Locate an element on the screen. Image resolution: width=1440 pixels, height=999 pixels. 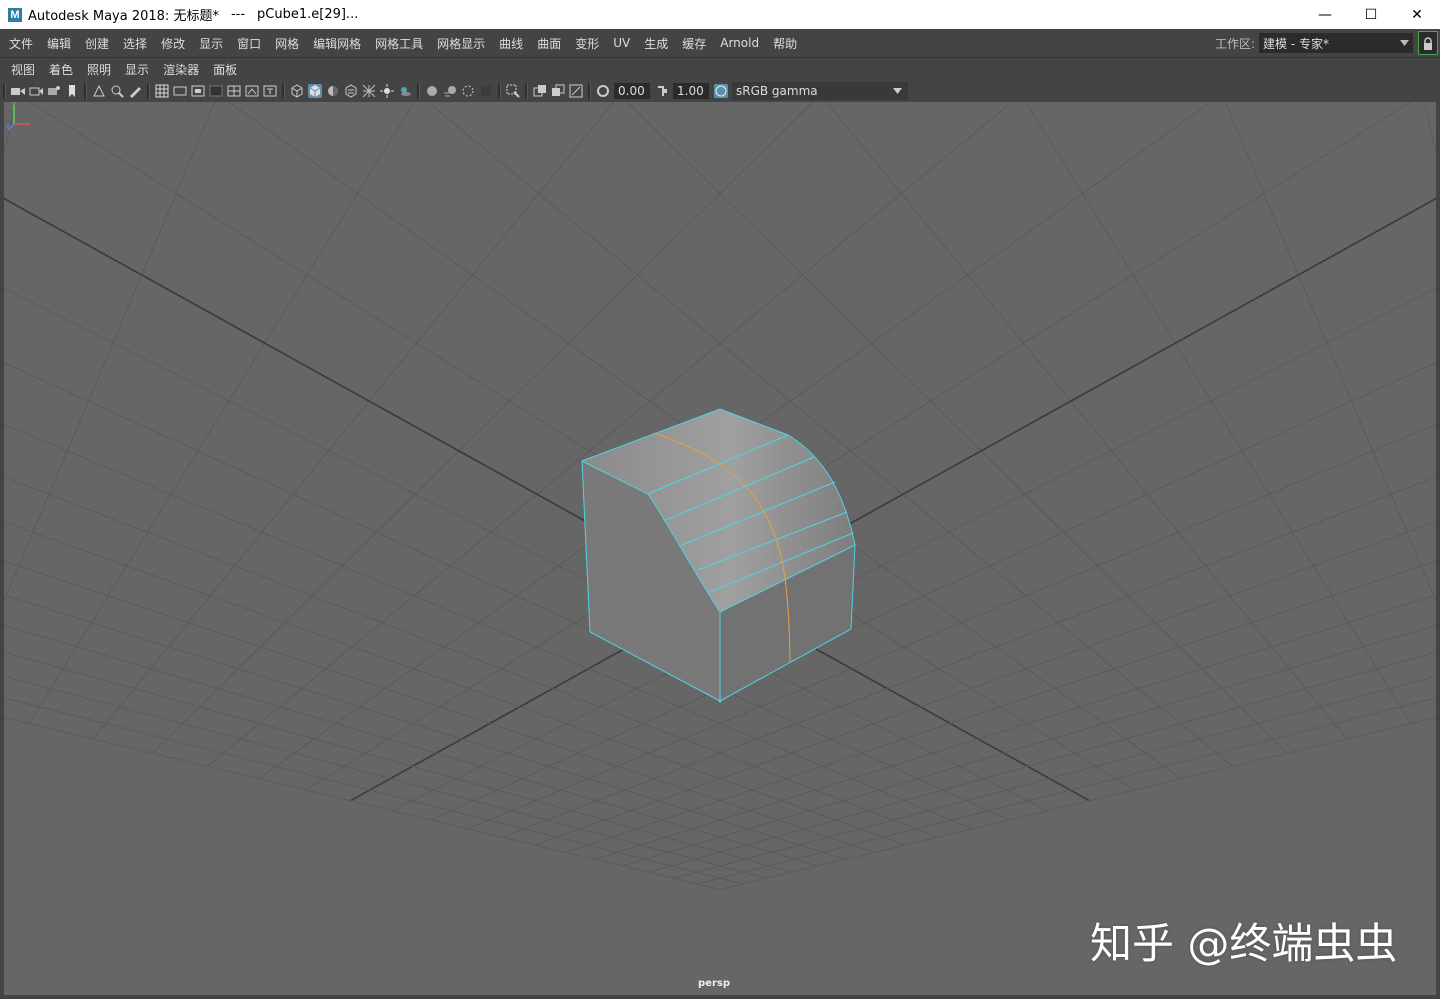
panel-menu-shading: 着色 is located at coordinates (61, 69).